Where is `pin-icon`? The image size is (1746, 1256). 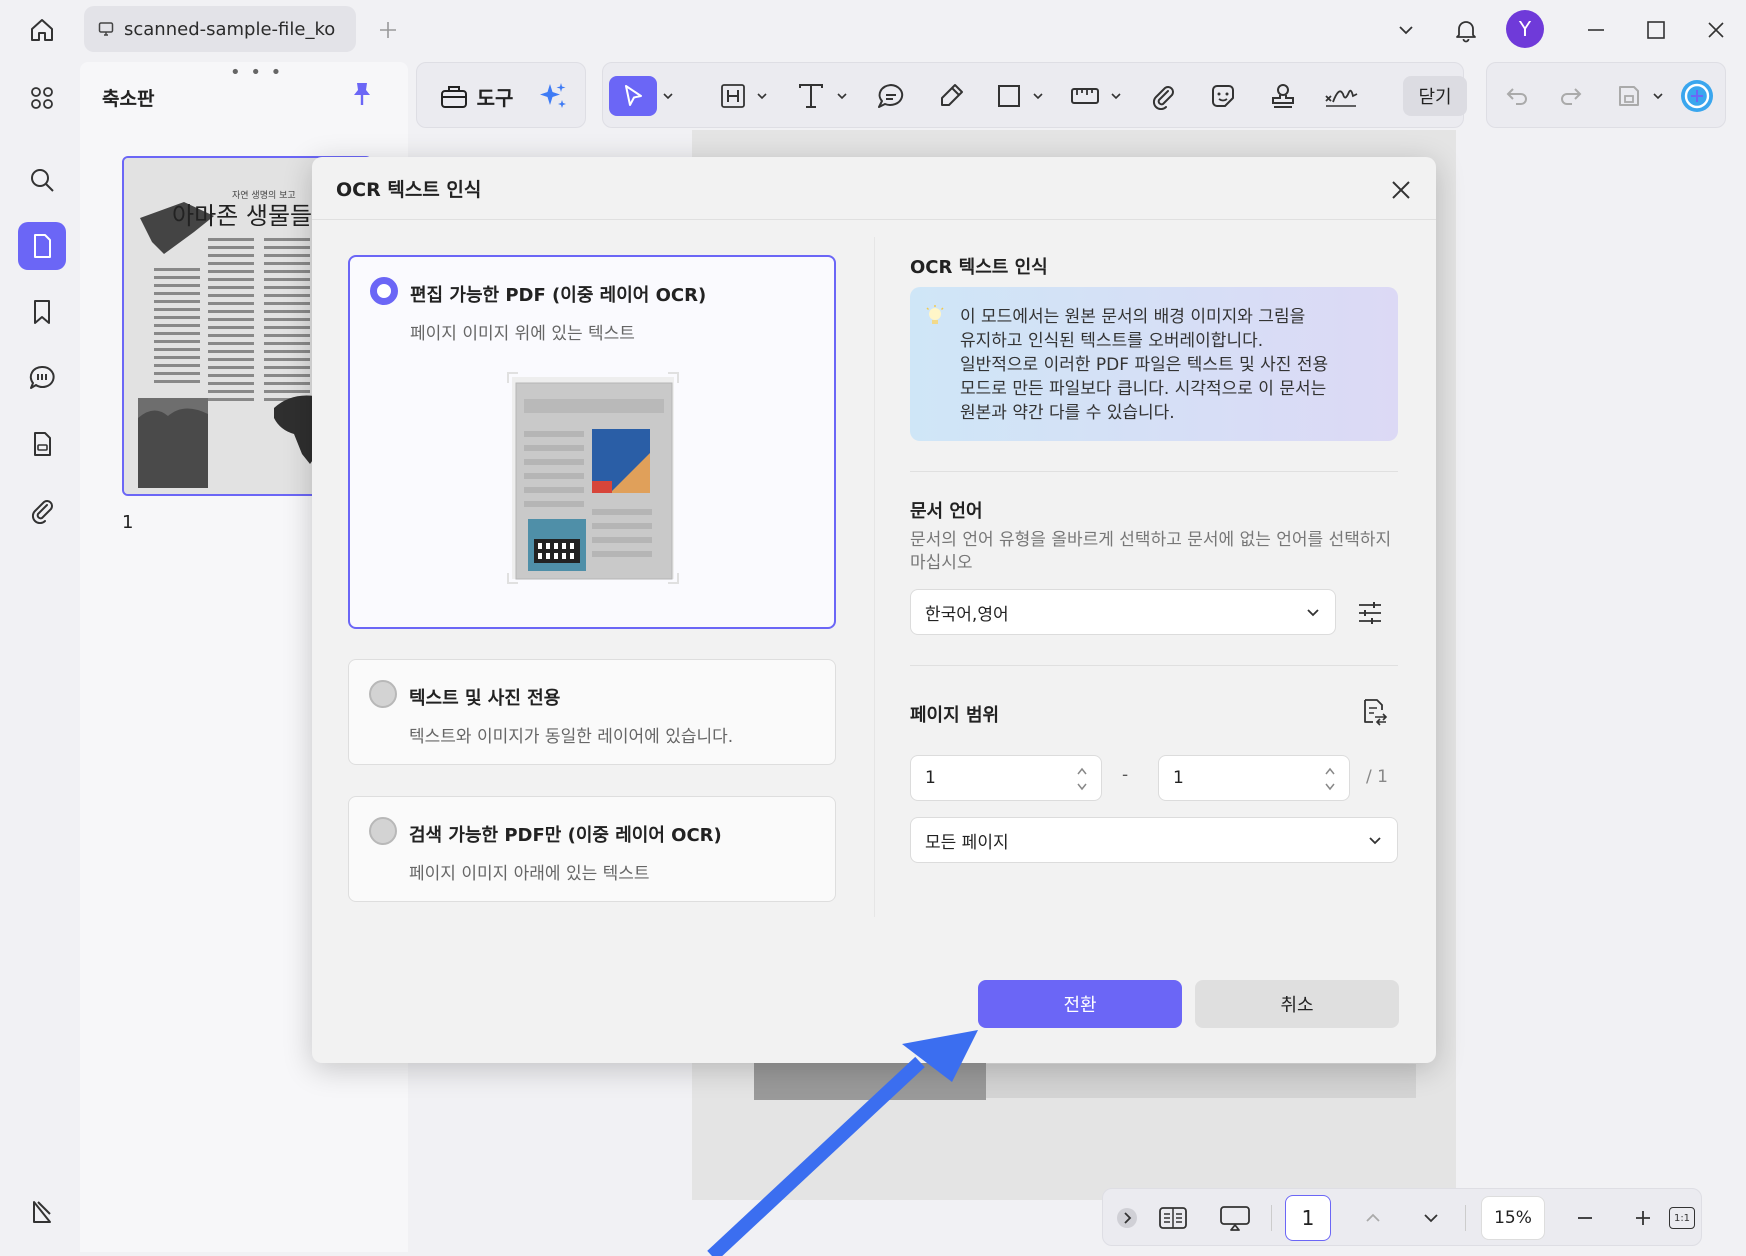
pin-icon is located at coordinates (362, 94).